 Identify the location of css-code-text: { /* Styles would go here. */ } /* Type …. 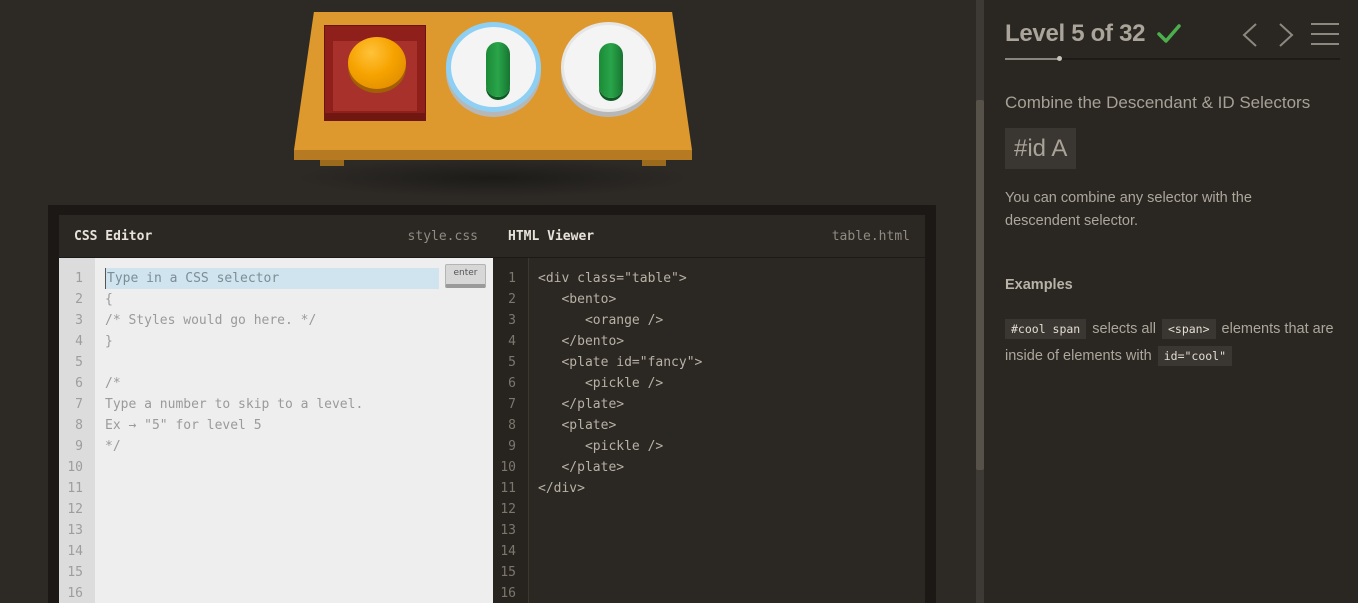
(234, 373).